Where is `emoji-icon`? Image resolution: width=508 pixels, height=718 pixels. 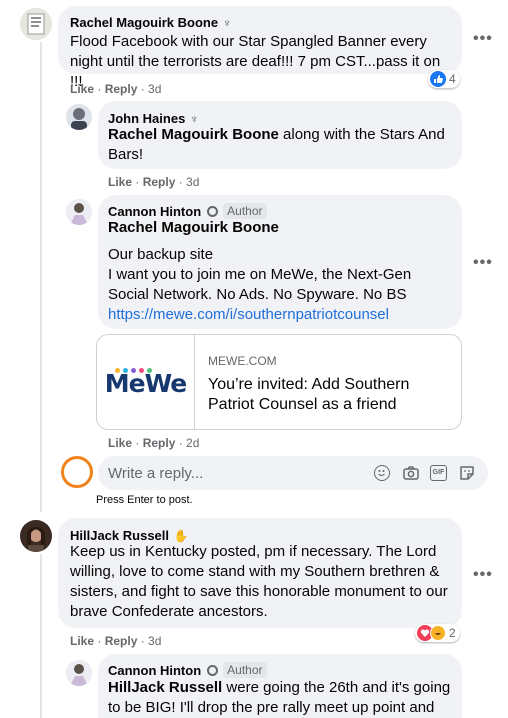
emoji-icon is located at coordinates (382, 473).